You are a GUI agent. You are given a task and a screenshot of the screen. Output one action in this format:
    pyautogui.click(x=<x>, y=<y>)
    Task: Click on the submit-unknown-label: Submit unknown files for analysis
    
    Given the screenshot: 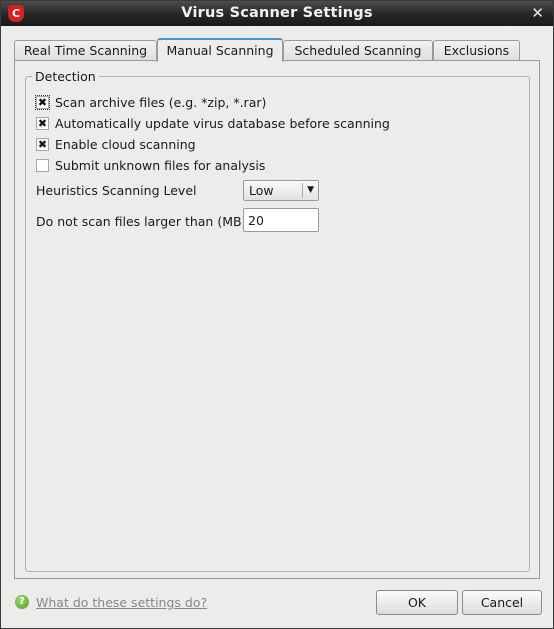 What is the action you would take?
    pyautogui.click(x=160, y=165)
    